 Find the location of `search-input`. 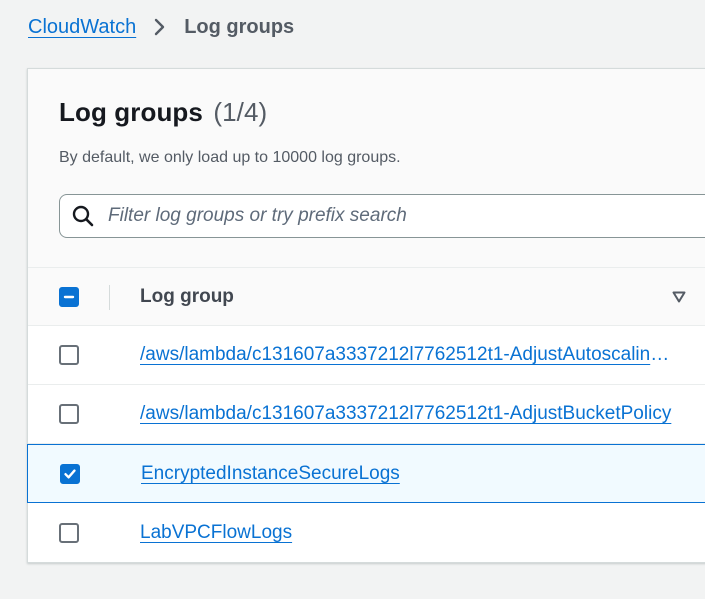

search-input is located at coordinates (388, 216).